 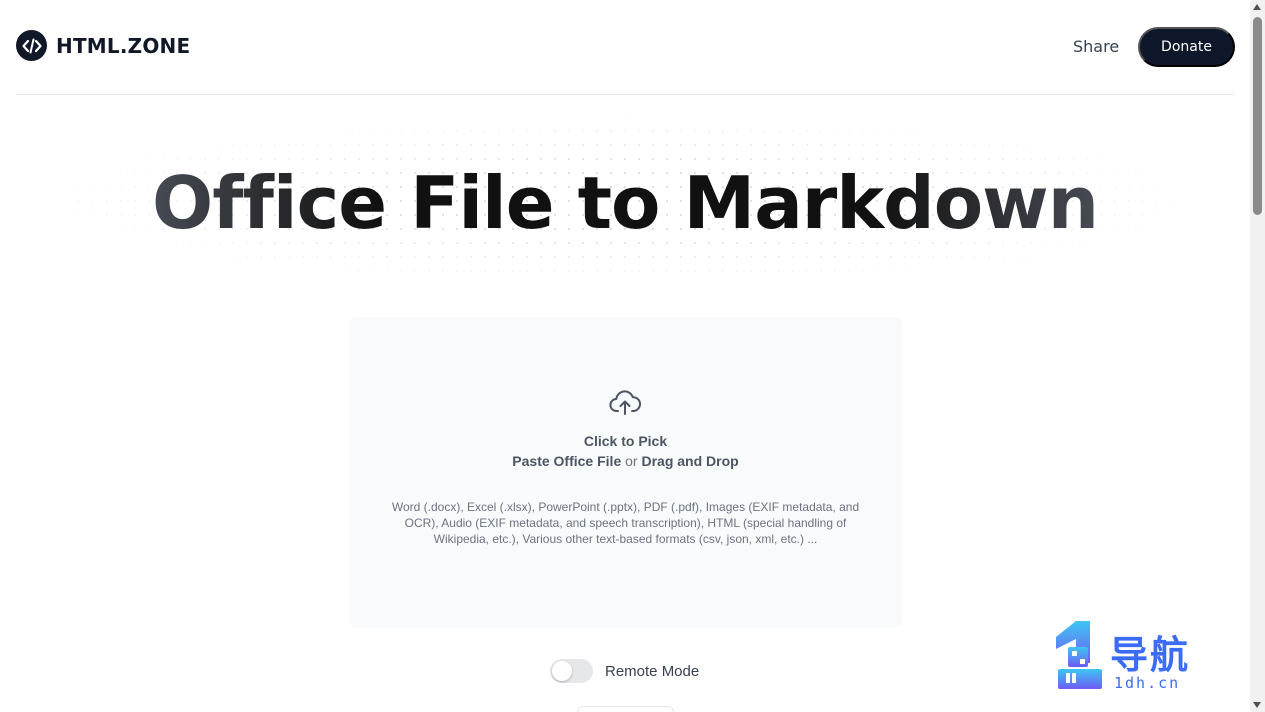 What do you see at coordinates (31, 45) in the screenshot?
I see `code-icon` at bounding box center [31, 45].